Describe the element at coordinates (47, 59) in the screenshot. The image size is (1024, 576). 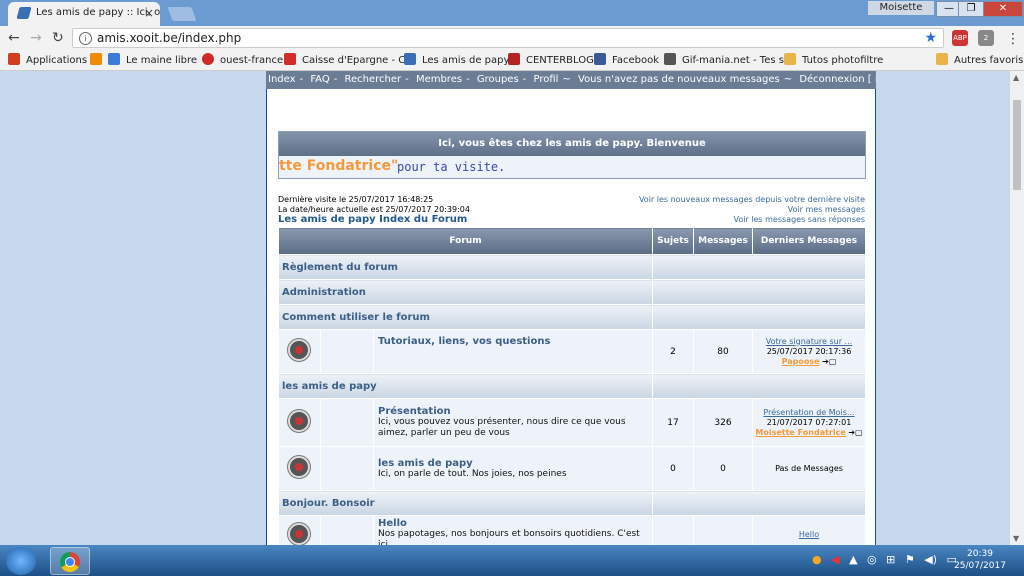
I see `bookmark-applications: Applications` at that location.